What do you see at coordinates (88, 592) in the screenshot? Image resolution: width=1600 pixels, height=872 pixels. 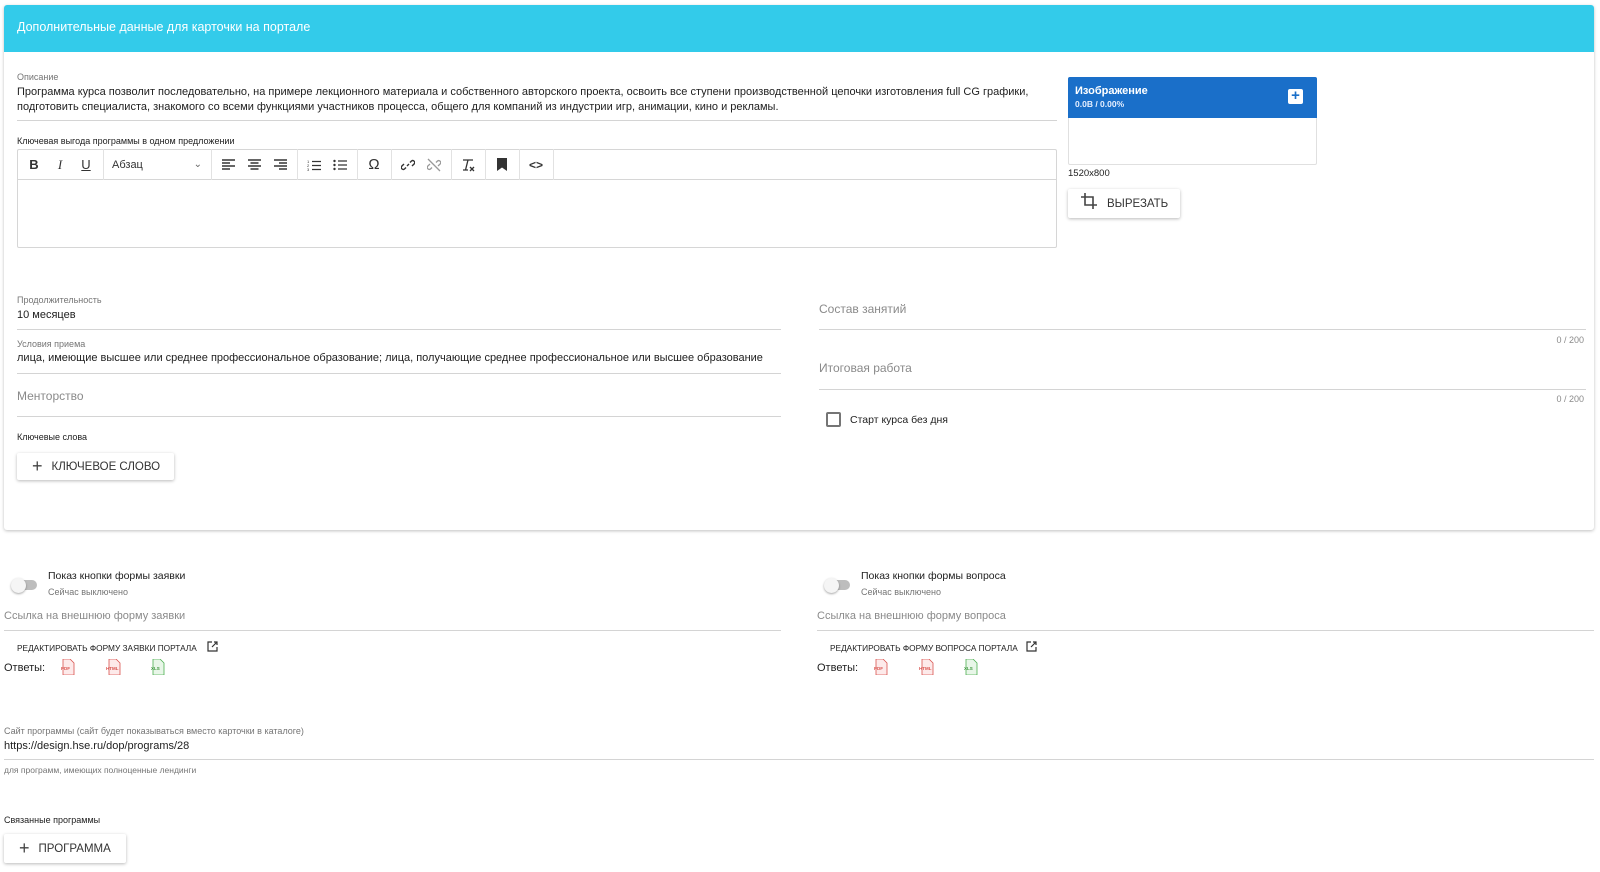 I see `application-toggle-status: Сейчас выключено` at bounding box center [88, 592].